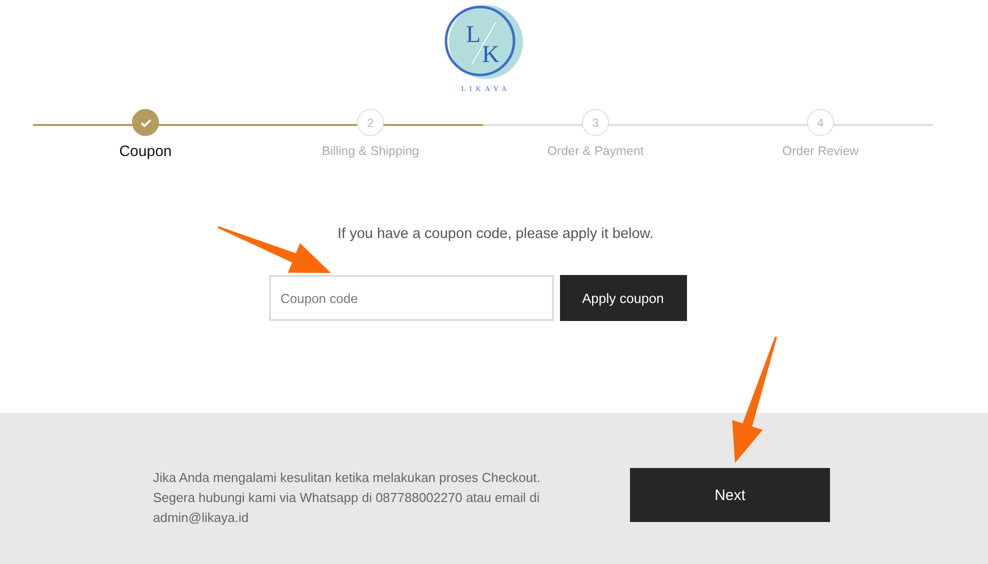 The width and height of the screenshot is (988, 564). I want to click on help-text: Jika Anda mengalami kesulitan ketika melakukan proses Checkout. Segera hubungi kami via Whatsapp di 087788002270 atau email di admin@likaya.id, so click(347, 498).